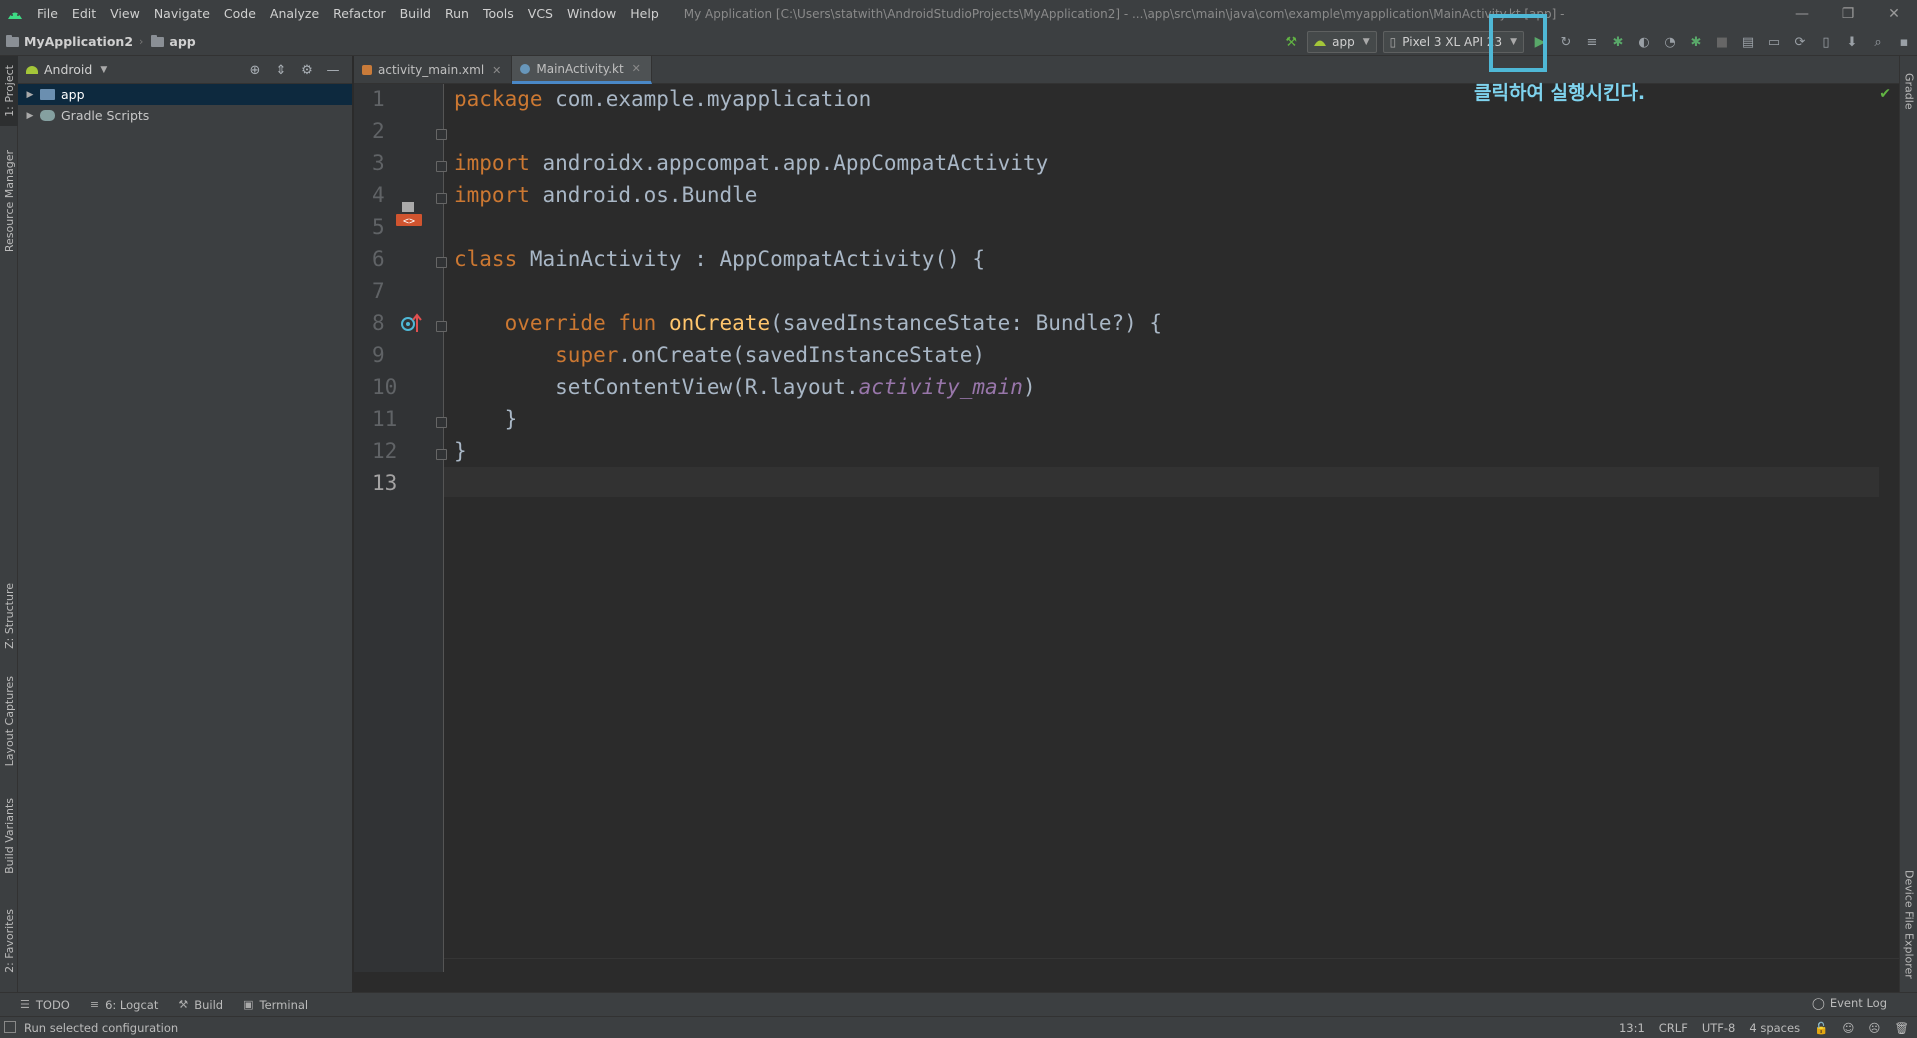 This screenshot has width=1917, height=1038. What do you see at coordinates (966, 323) in the screenshot?
I see `code-text: (savedInstanceState: Bundle?) {` at bounding box center [966, 323].